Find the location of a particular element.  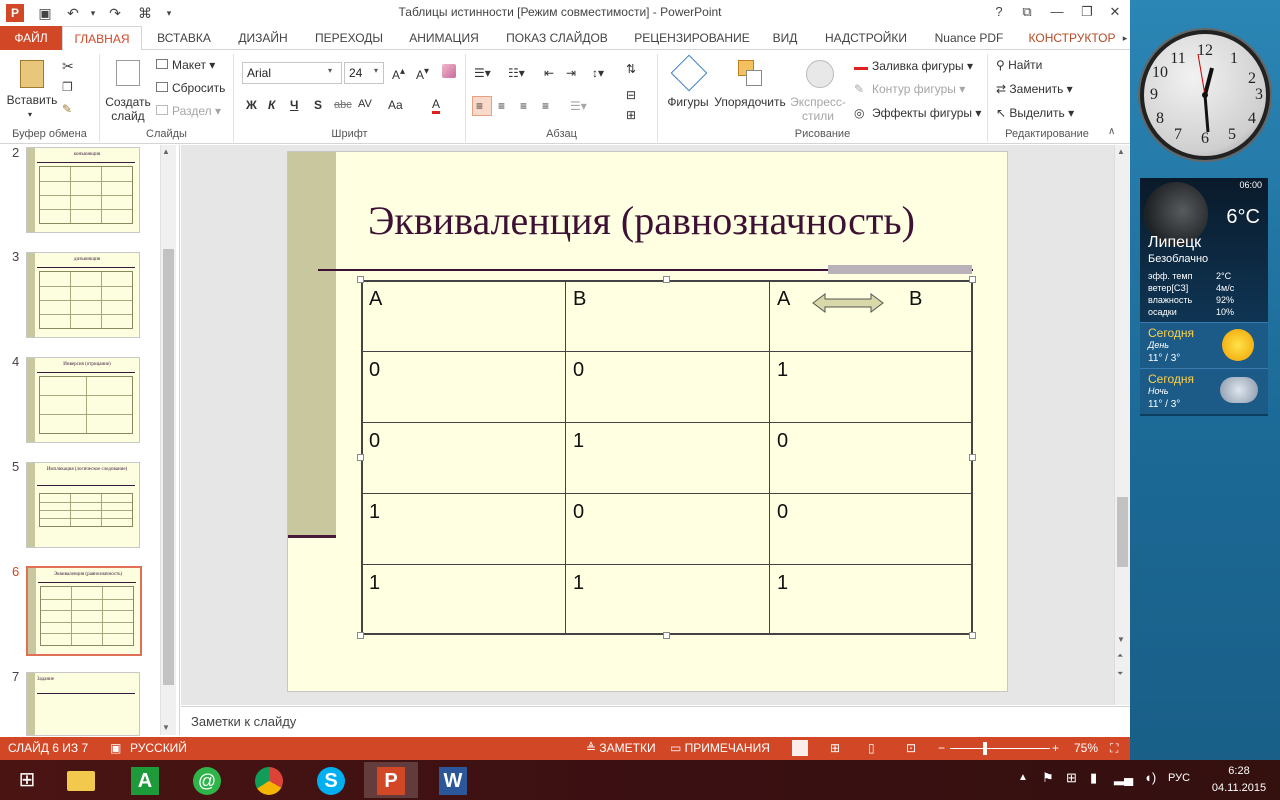

find-button: ⚲ Найти is located at coordinates (1019, 65).